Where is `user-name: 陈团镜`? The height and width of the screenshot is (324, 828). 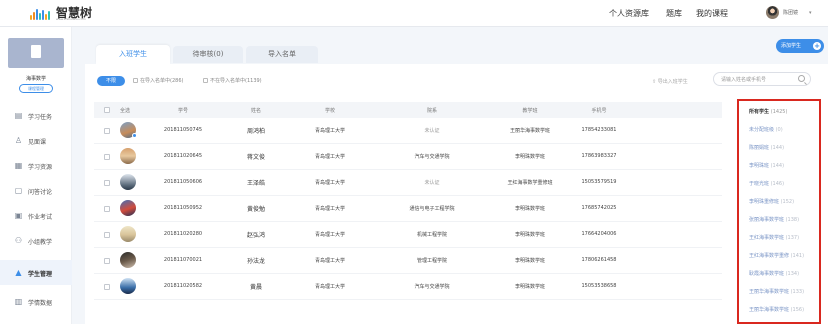
user-name: 陈团镜 is located at coordinates (790, 12).